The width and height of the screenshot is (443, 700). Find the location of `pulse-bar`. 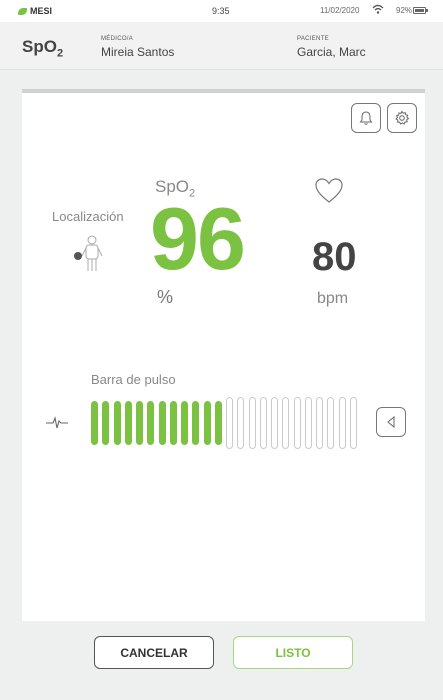

pulse-bar is located at coordinates (226, 423).